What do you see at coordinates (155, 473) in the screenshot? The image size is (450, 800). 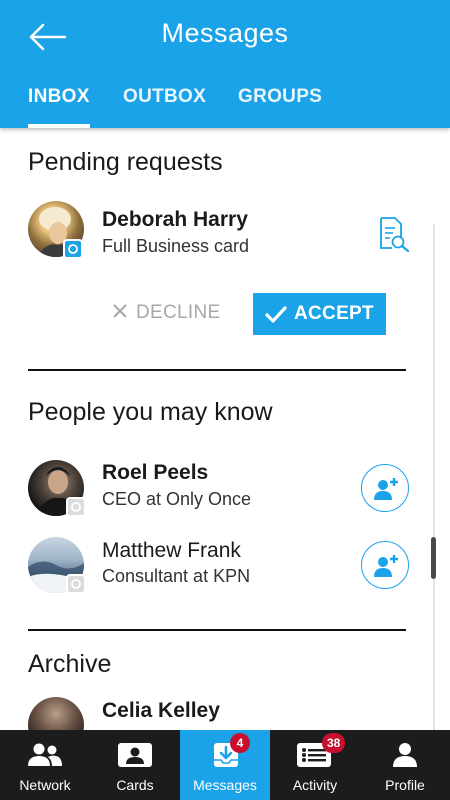 I see `suggestion-name: Roel Peels` at bounding box center [155, 473].